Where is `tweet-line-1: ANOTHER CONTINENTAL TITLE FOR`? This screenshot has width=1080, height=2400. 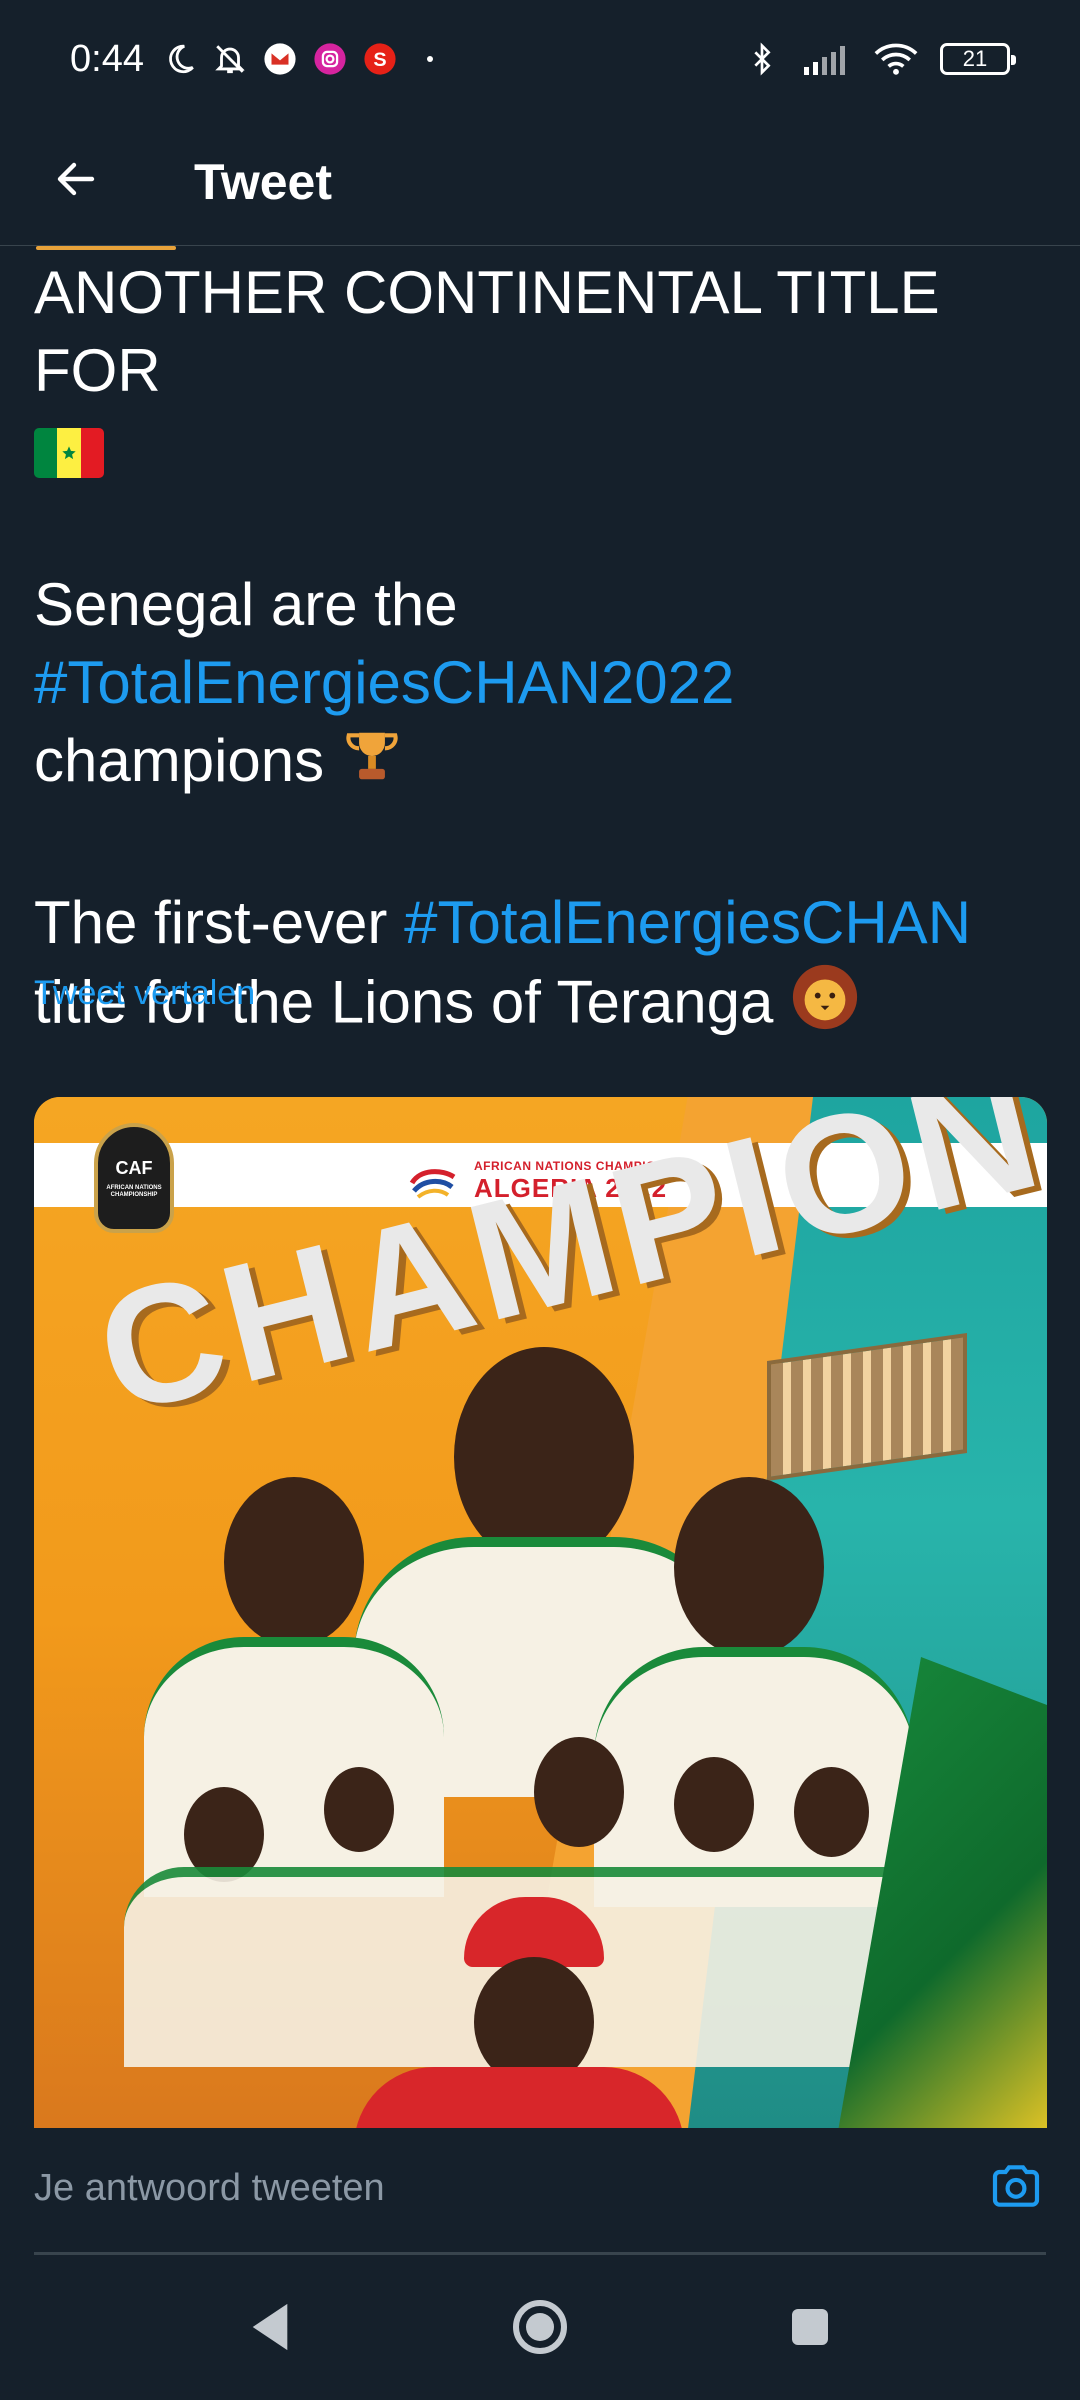
tweet-line-1: ANOTHER CONTINENTAL TITLE FOR is located at coordinates (487, 331).